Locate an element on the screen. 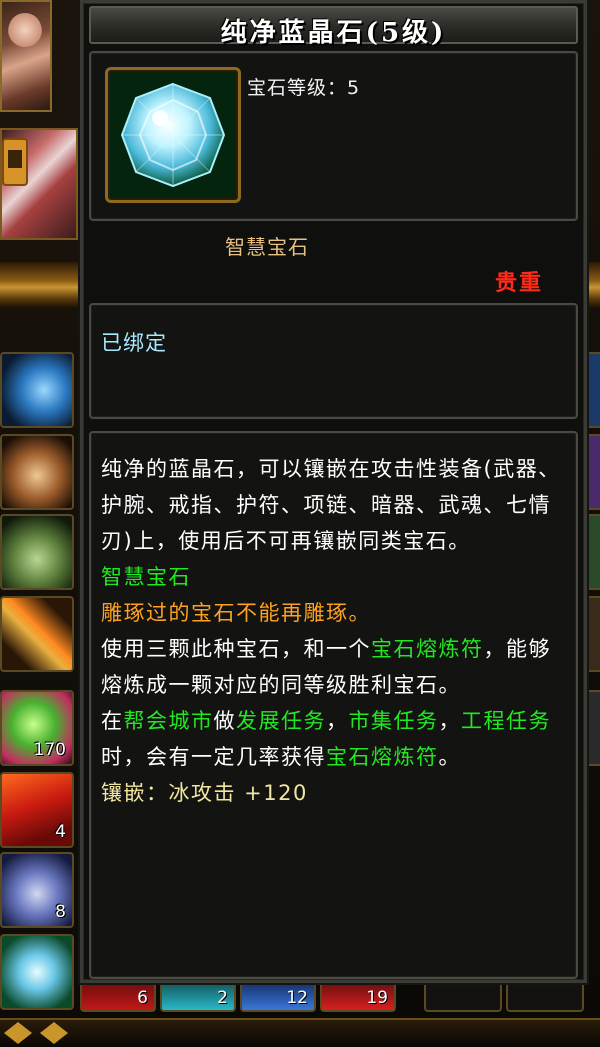 This screenshot has width=600, height=1047. engineering-task-link: 工程任务 is located at coordinates (506, 721).